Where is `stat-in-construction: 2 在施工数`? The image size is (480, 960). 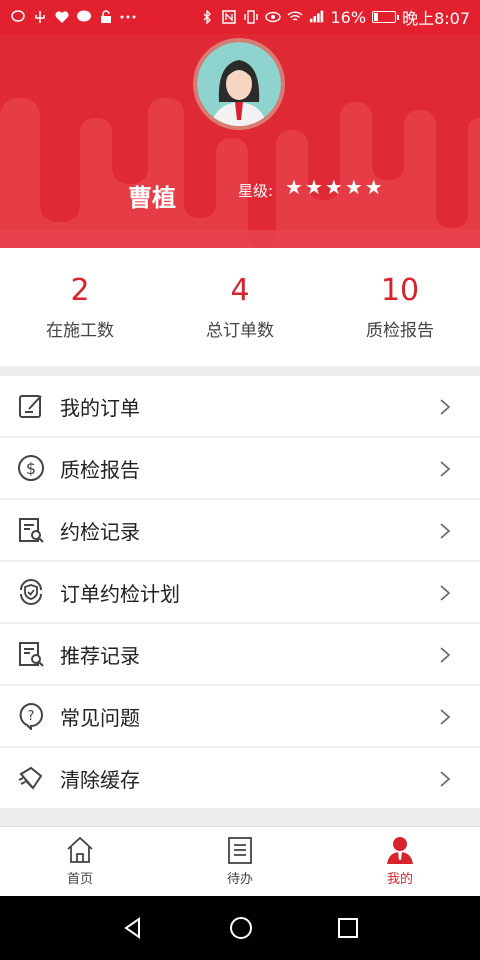 stat-in-construction: 2 在施工数 is located at coordinates (80, 307).